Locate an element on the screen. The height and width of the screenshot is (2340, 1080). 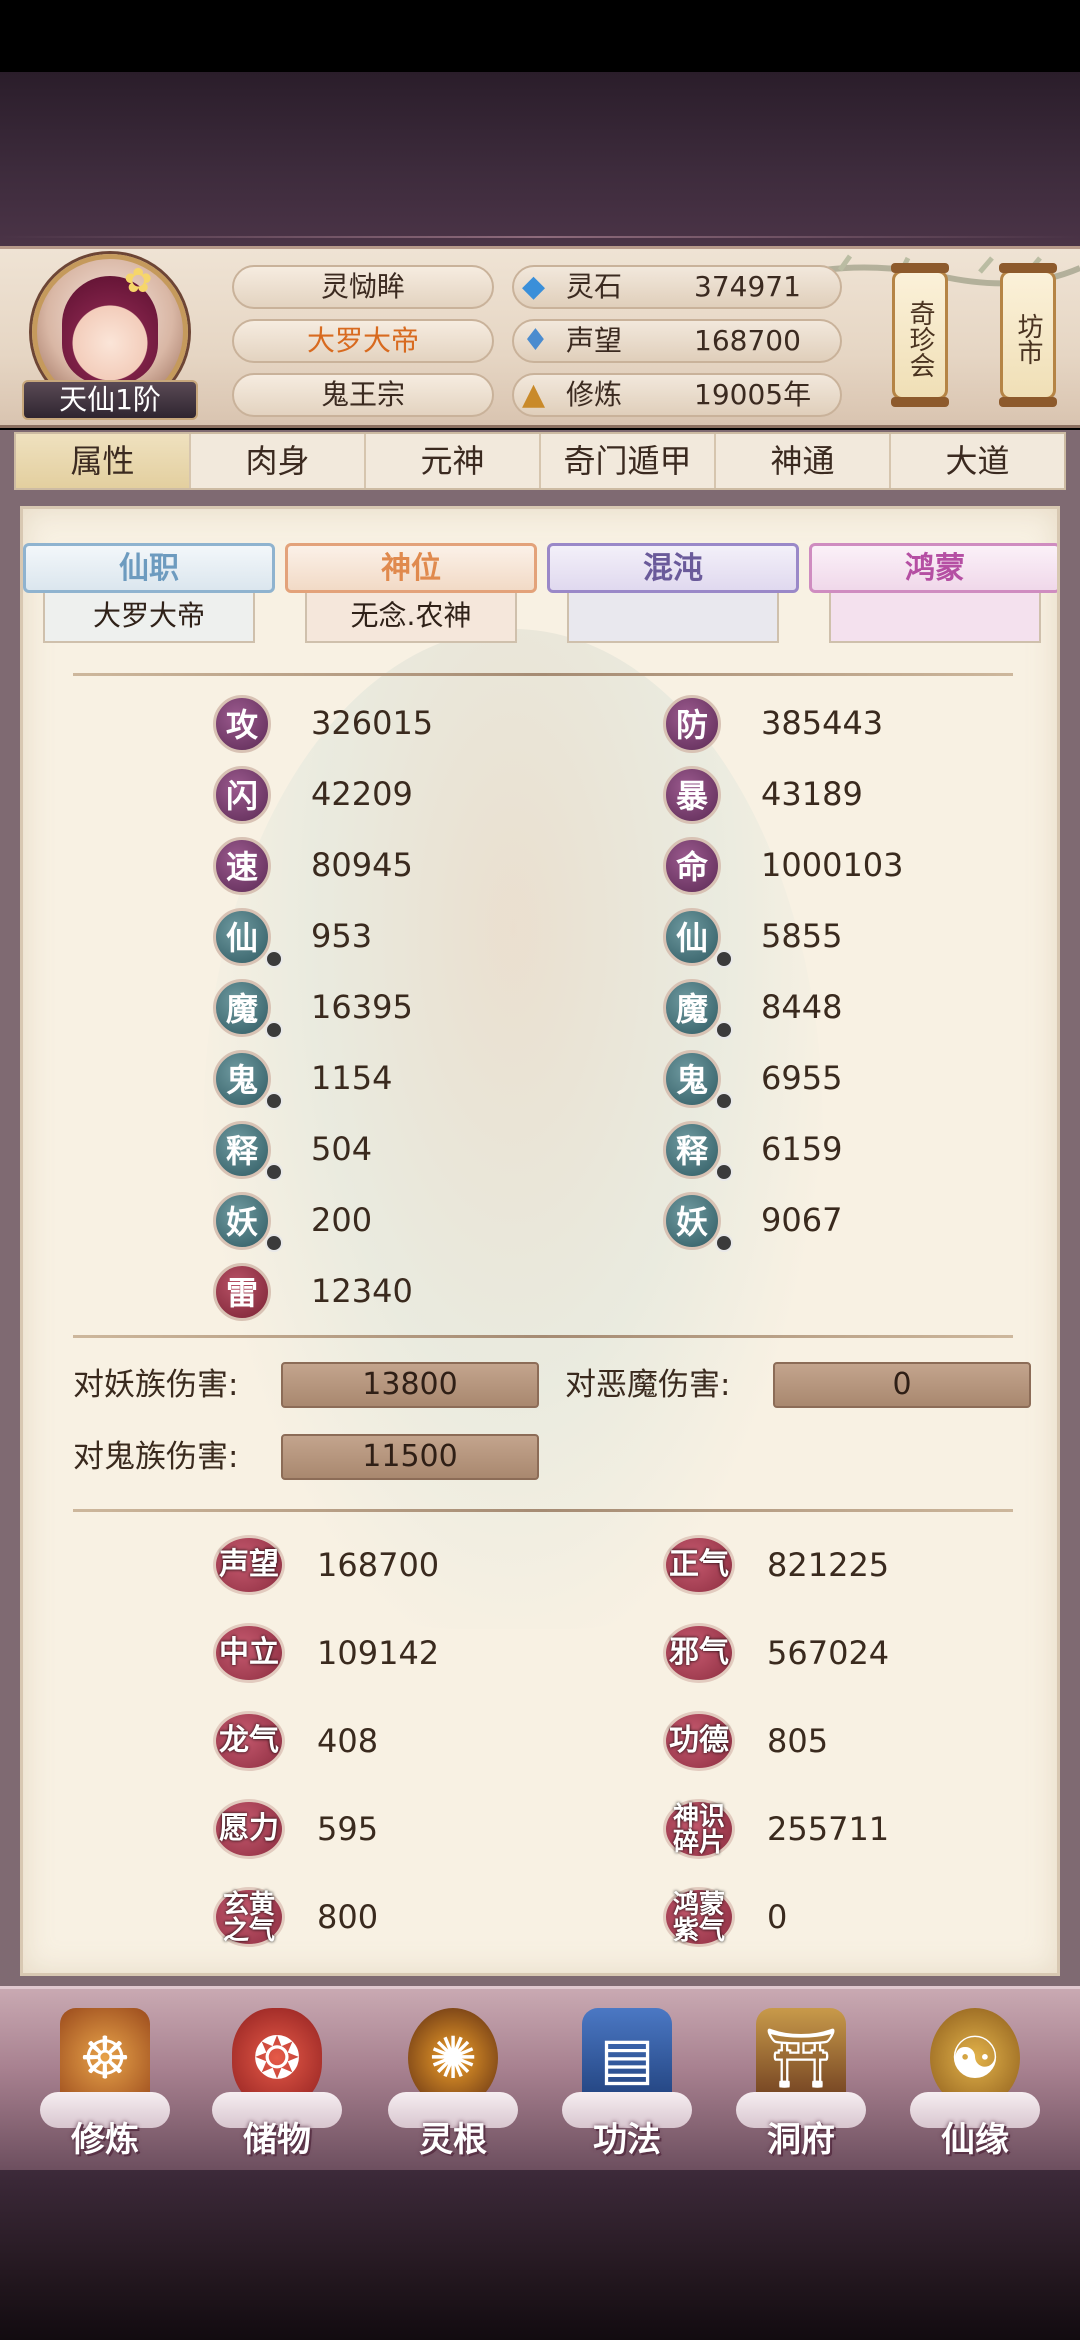
title-tab-immortal-post: 仙职 is located at coordinates (149, 568).